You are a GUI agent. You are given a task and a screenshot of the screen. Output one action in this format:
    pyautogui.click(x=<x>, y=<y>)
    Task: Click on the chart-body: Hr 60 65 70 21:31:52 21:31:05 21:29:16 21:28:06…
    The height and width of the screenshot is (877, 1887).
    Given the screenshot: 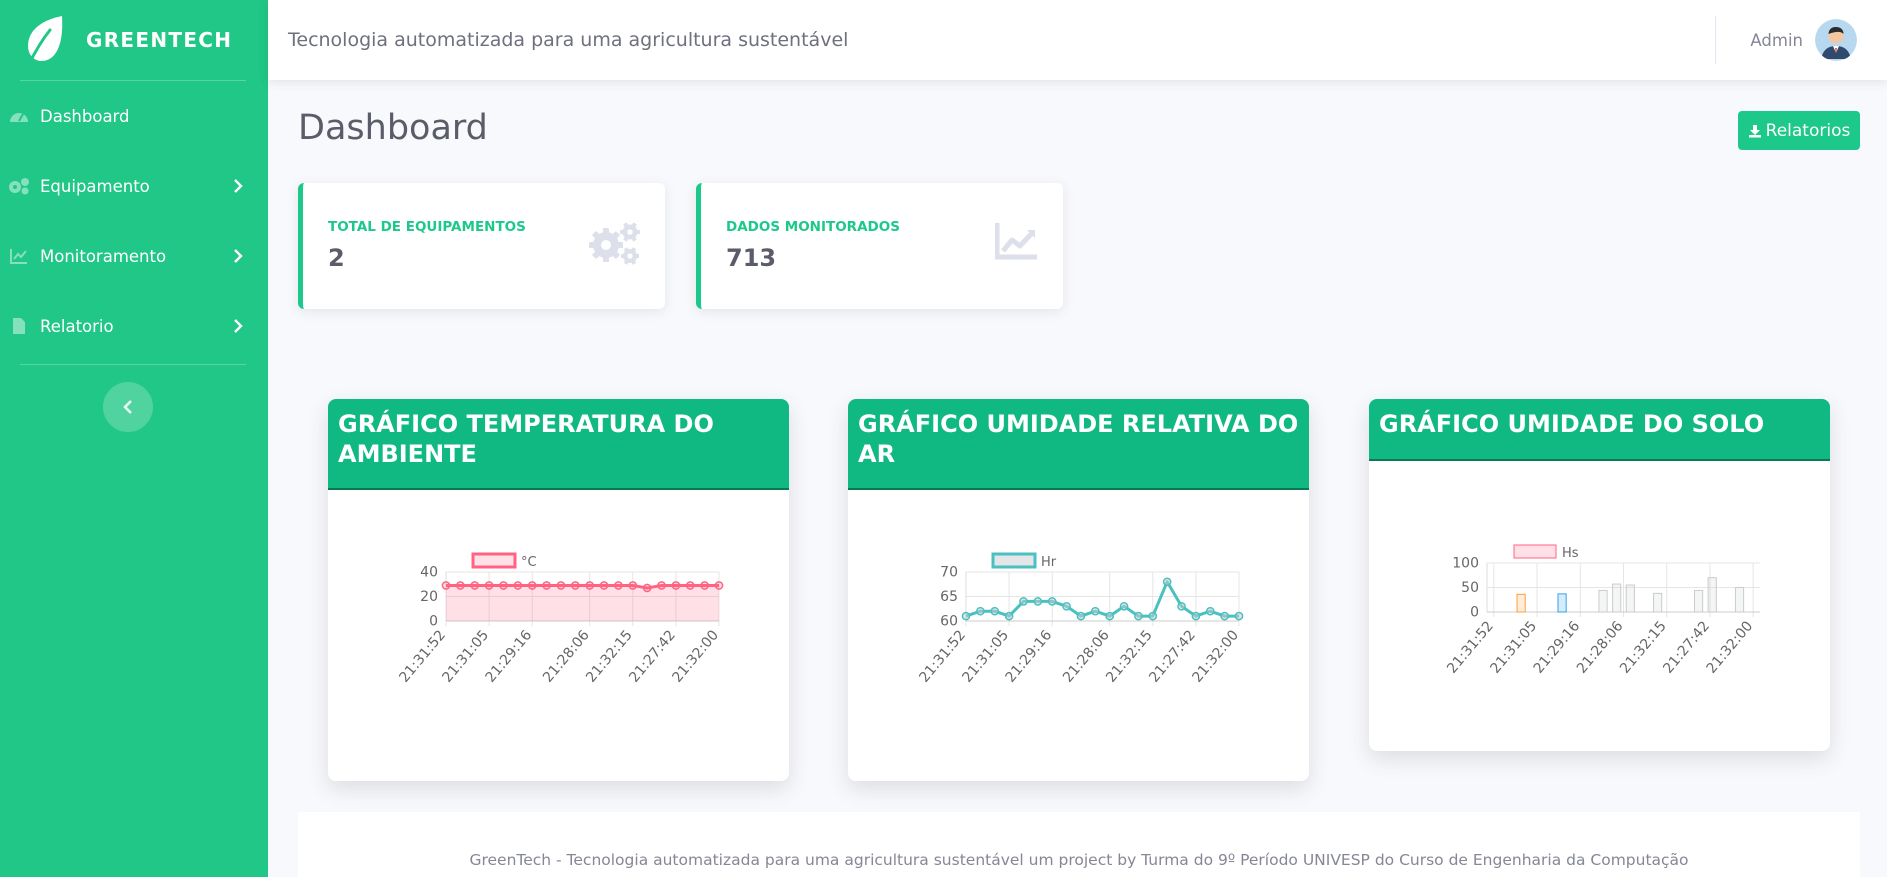 What is the action you would take?
    pyautogui.click(x=1078, y=635)
    